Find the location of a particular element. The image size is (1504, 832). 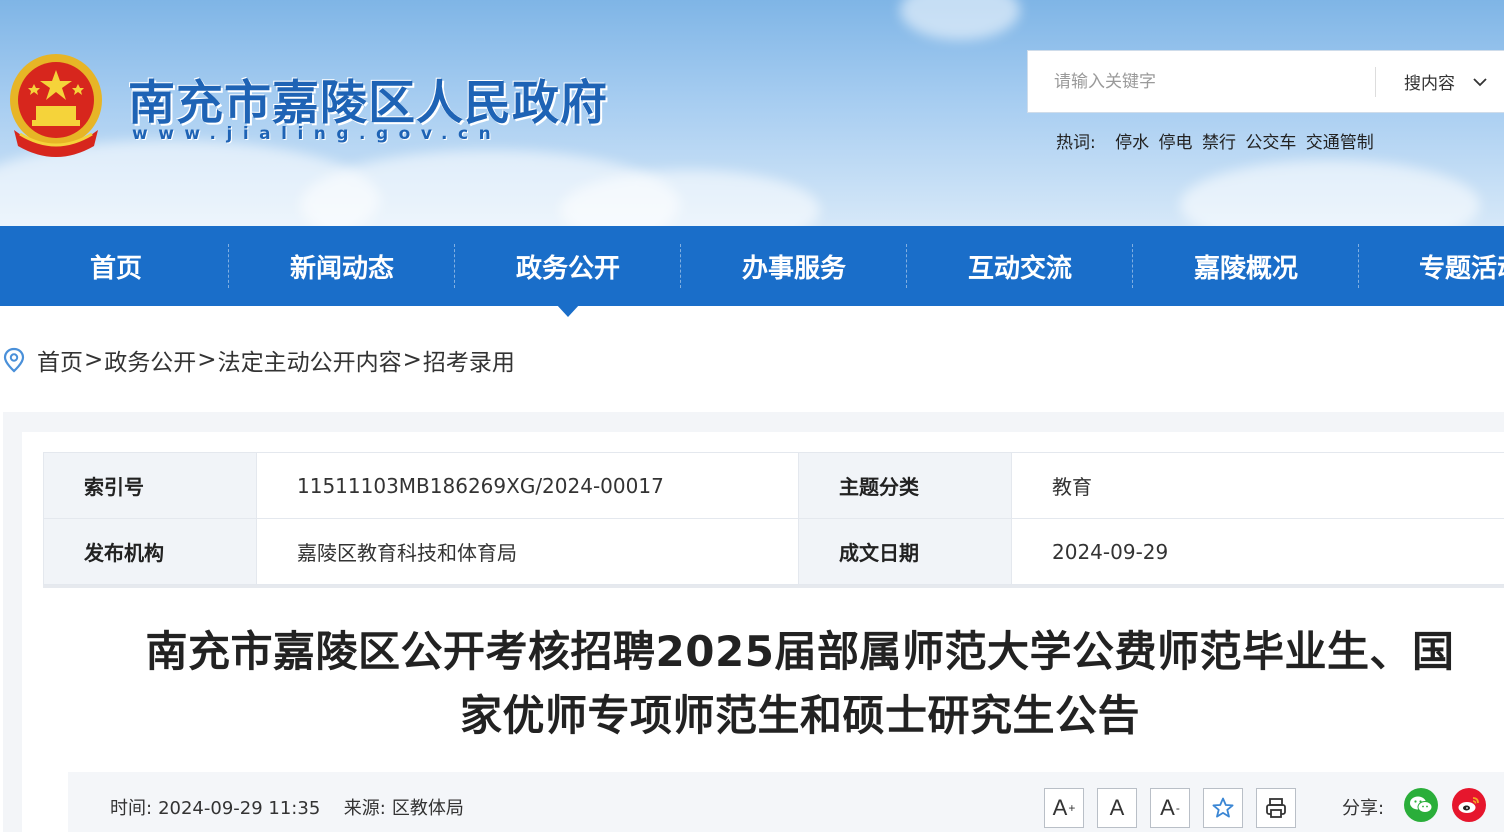

meta-org-label: 发布机构 is located at coordinates (150, 552).